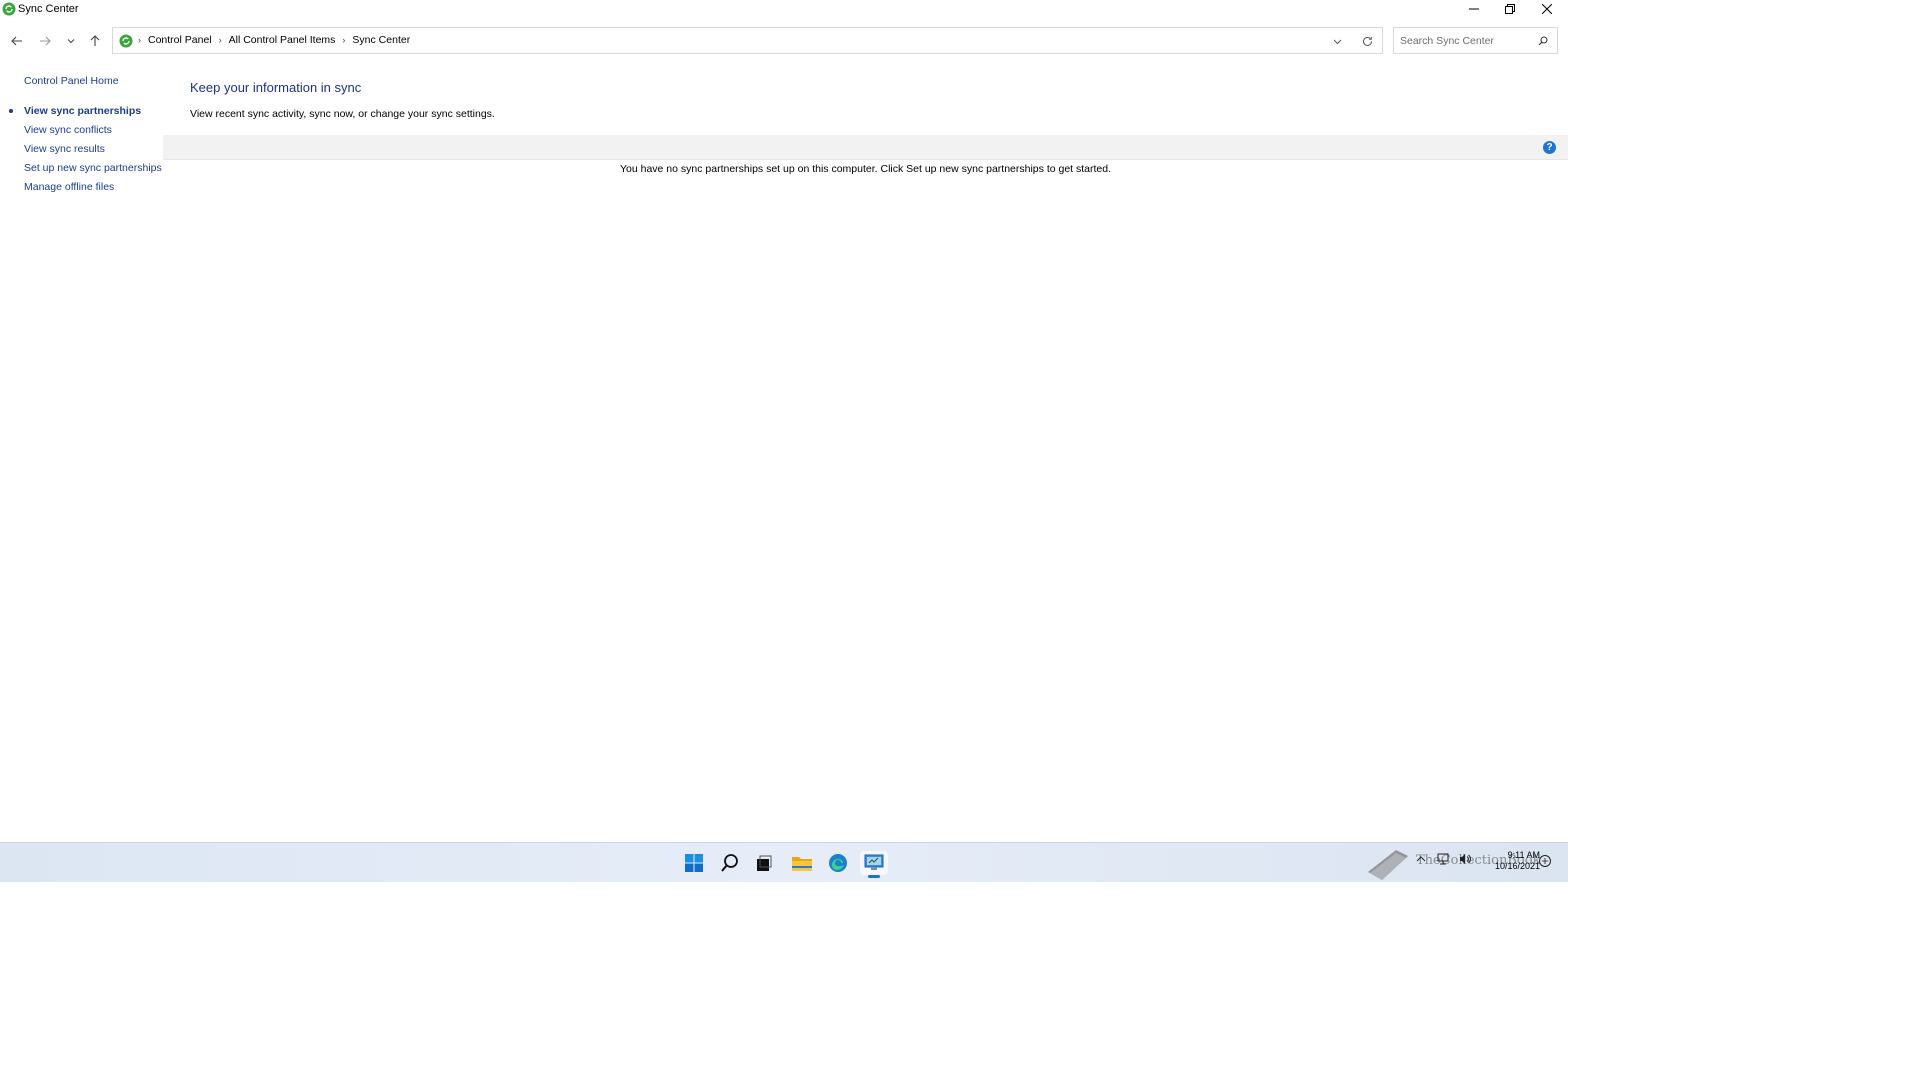  I want to click on help-icon: ?, so click(1549, 147).